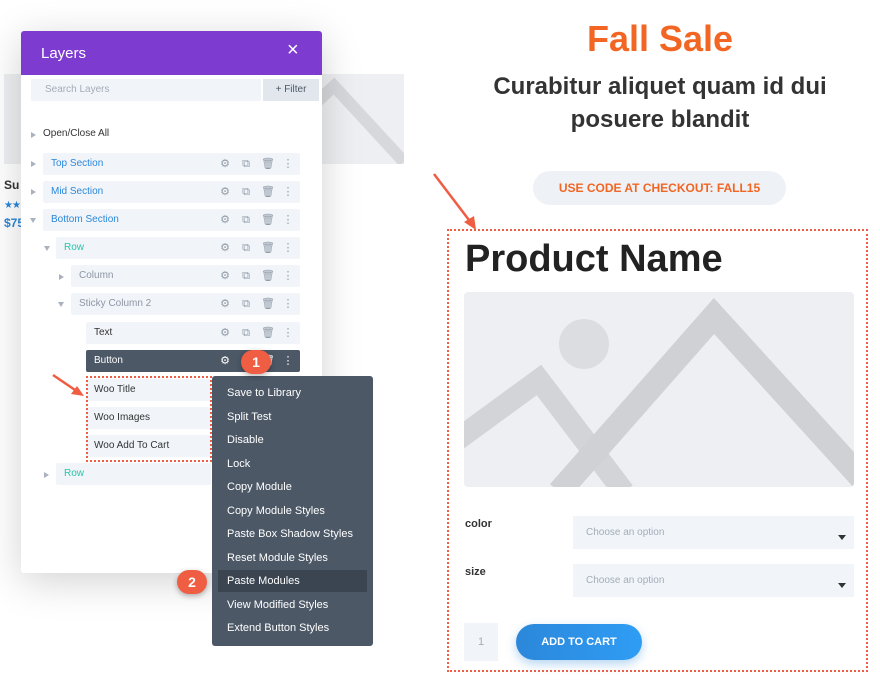 Image resolution: width=880 pixels, height=686 pixels. I want to click on product-name: Product Name, so click(594, 259).